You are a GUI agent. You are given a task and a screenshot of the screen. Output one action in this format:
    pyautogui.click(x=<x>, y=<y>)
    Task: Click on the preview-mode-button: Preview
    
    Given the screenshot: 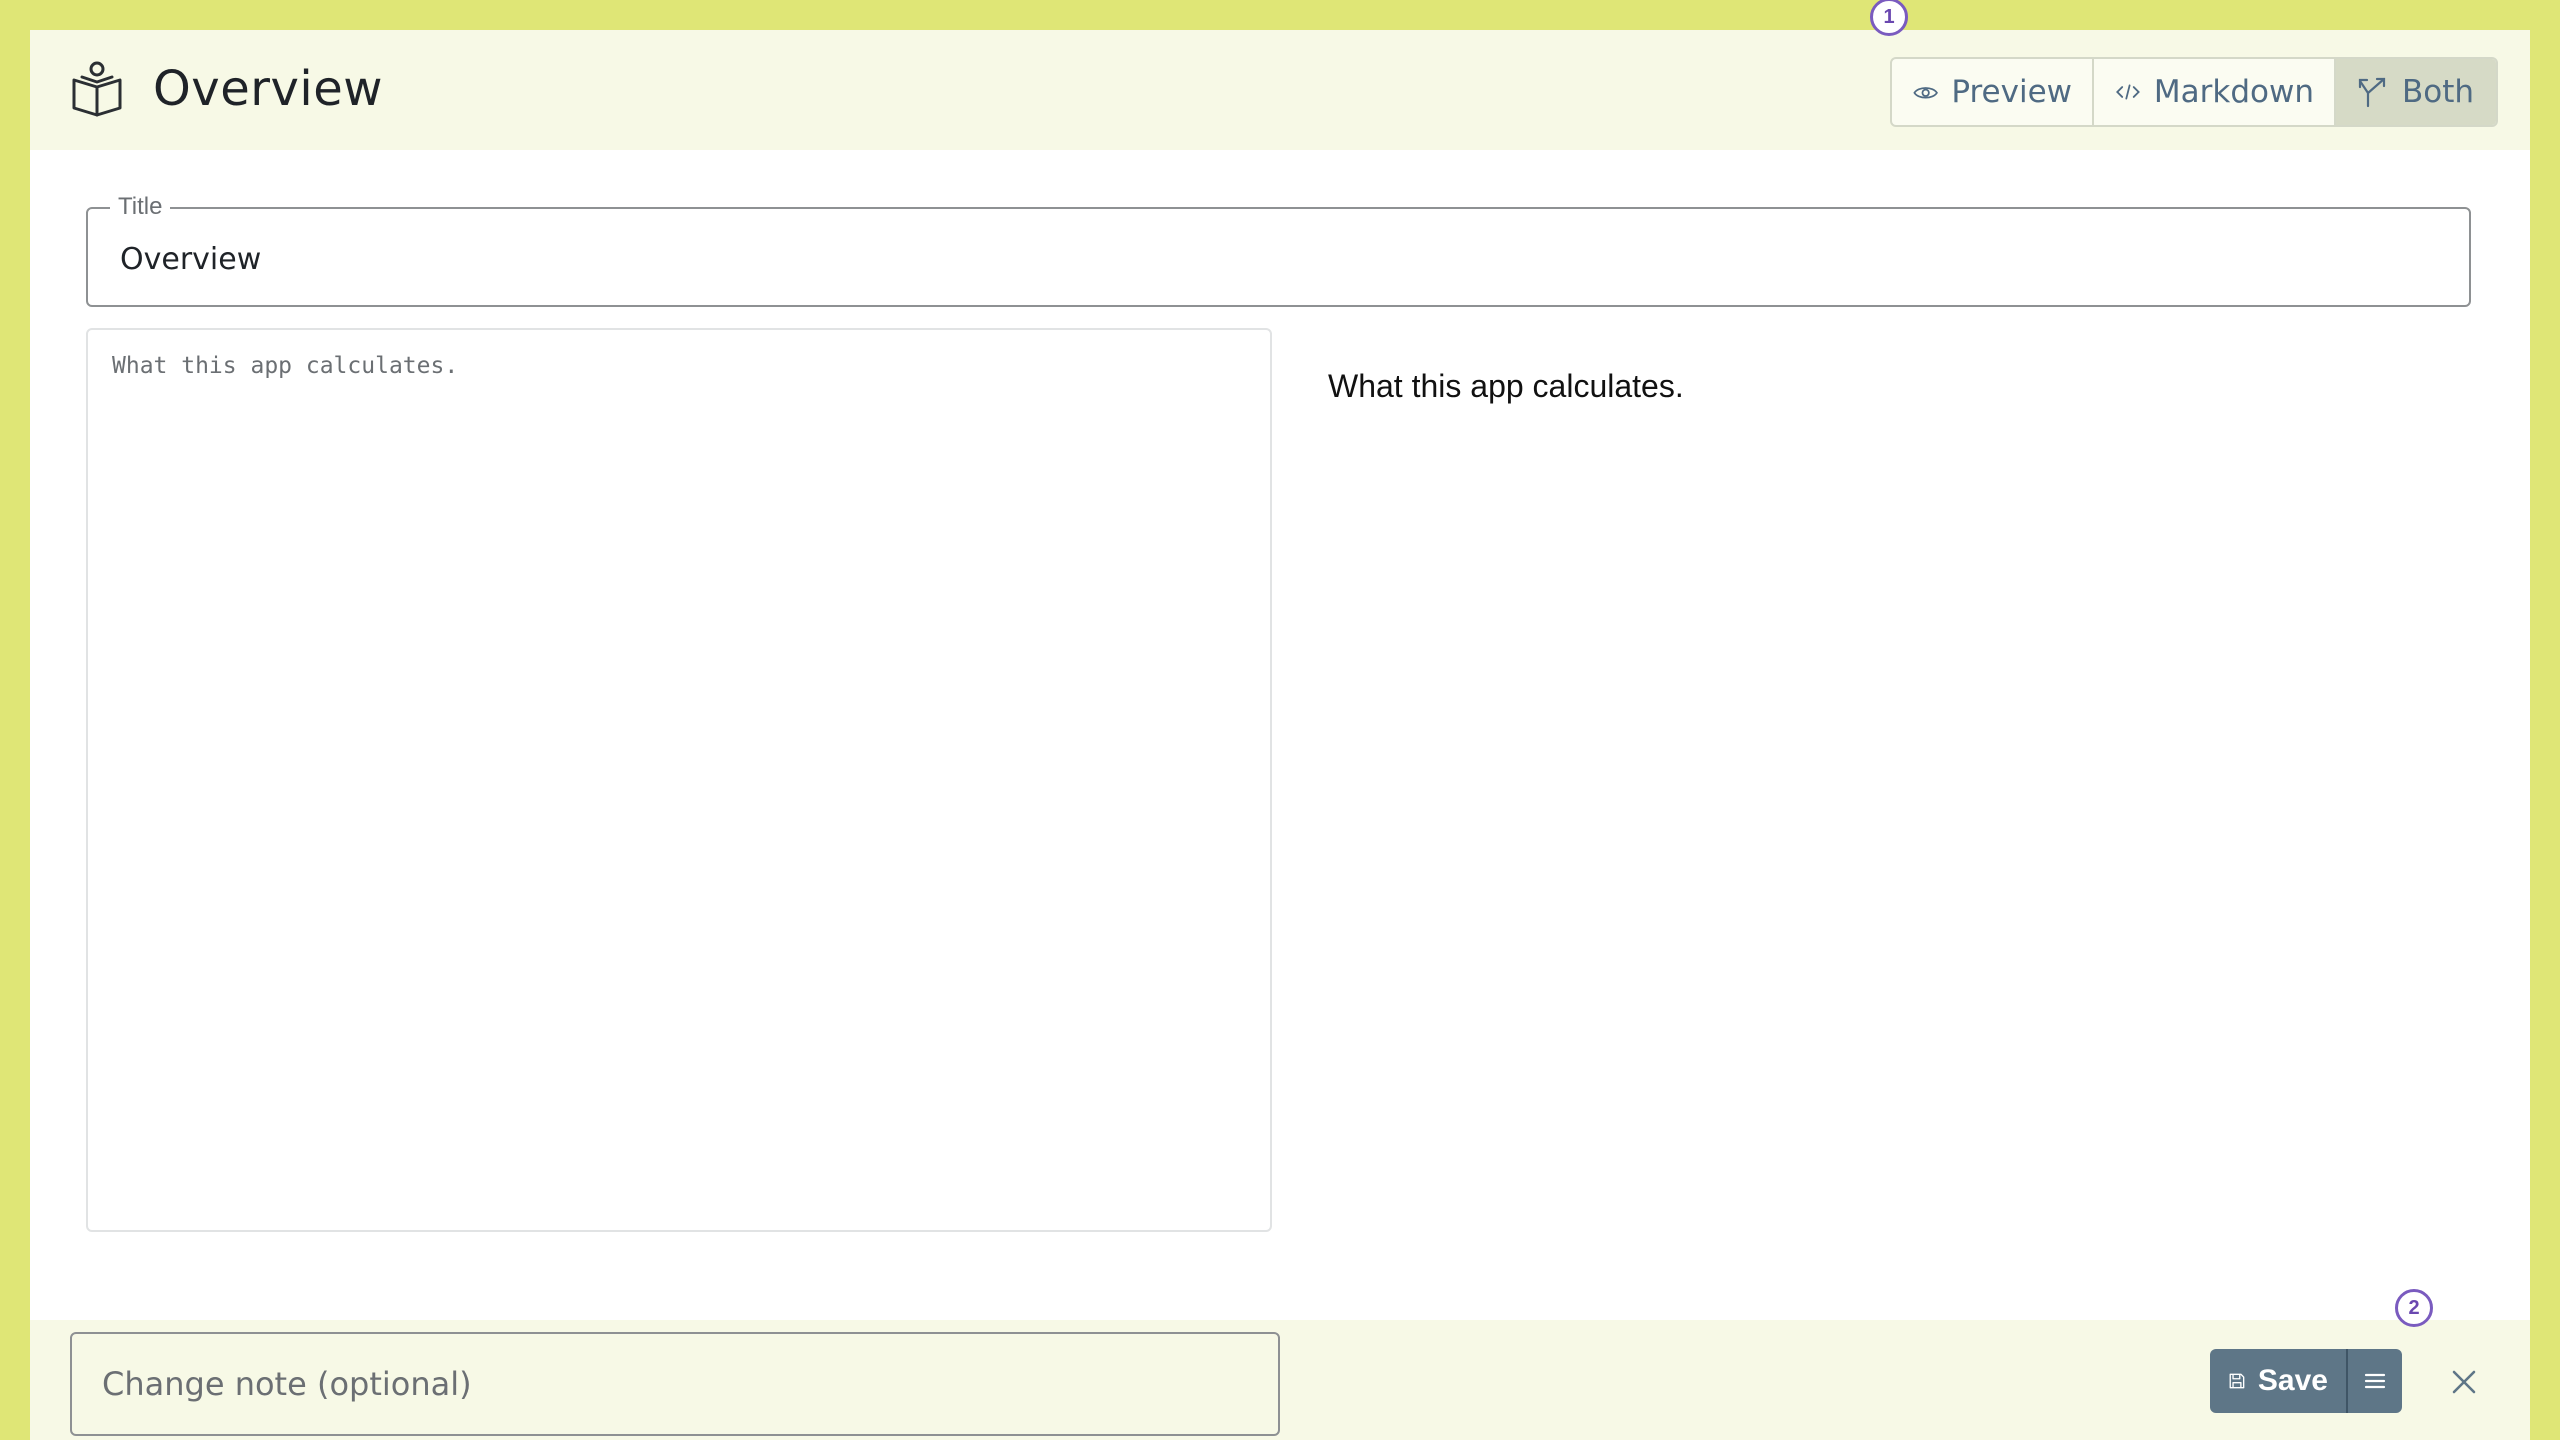 What is the action you would take?
    pyautogui.click(x=1993, y=92)
    